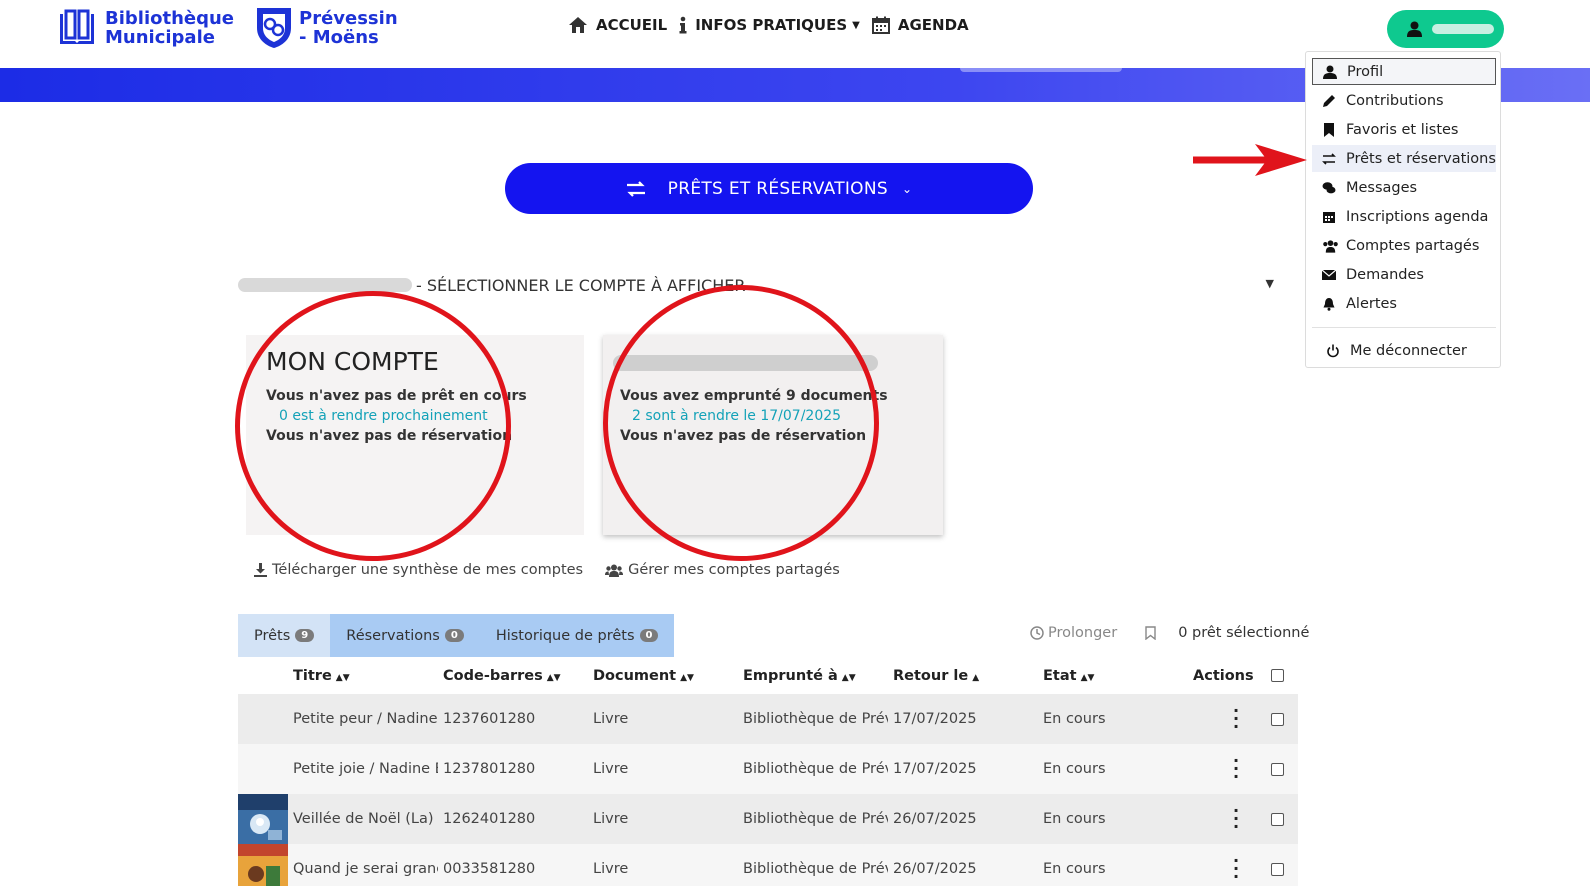 The width and height of the screenshot is (1590, 886). I want to click on tab-label: Historique de prêts, so click(565, 635).